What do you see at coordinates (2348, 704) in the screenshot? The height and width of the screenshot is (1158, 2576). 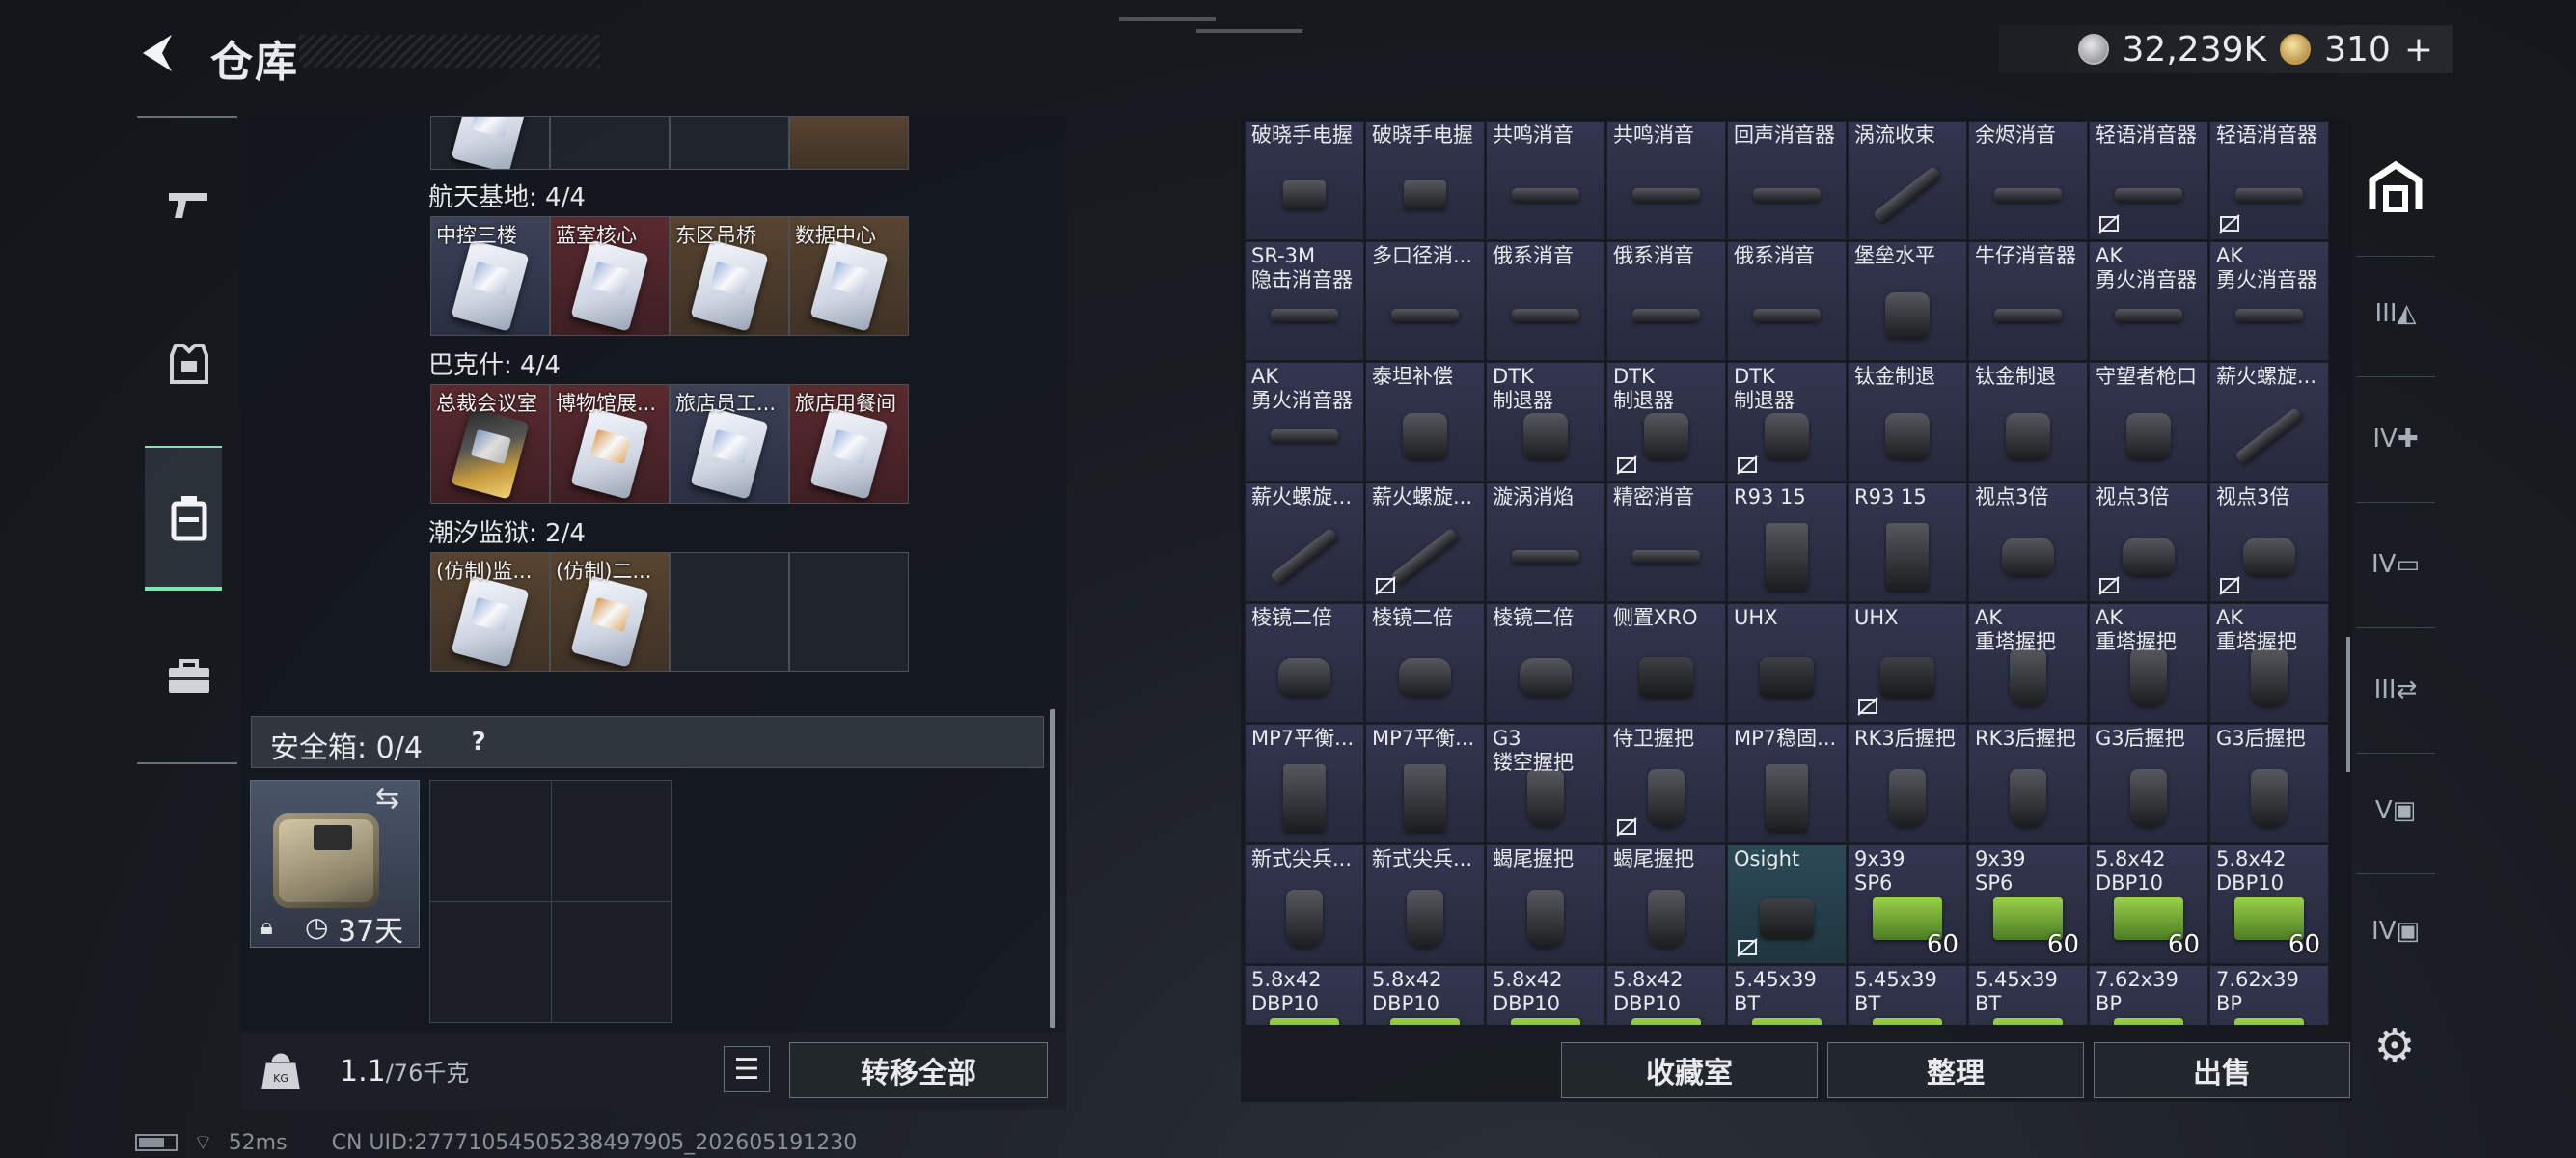 I see `grid-scrollbar` at bounding box center [2348, 704].